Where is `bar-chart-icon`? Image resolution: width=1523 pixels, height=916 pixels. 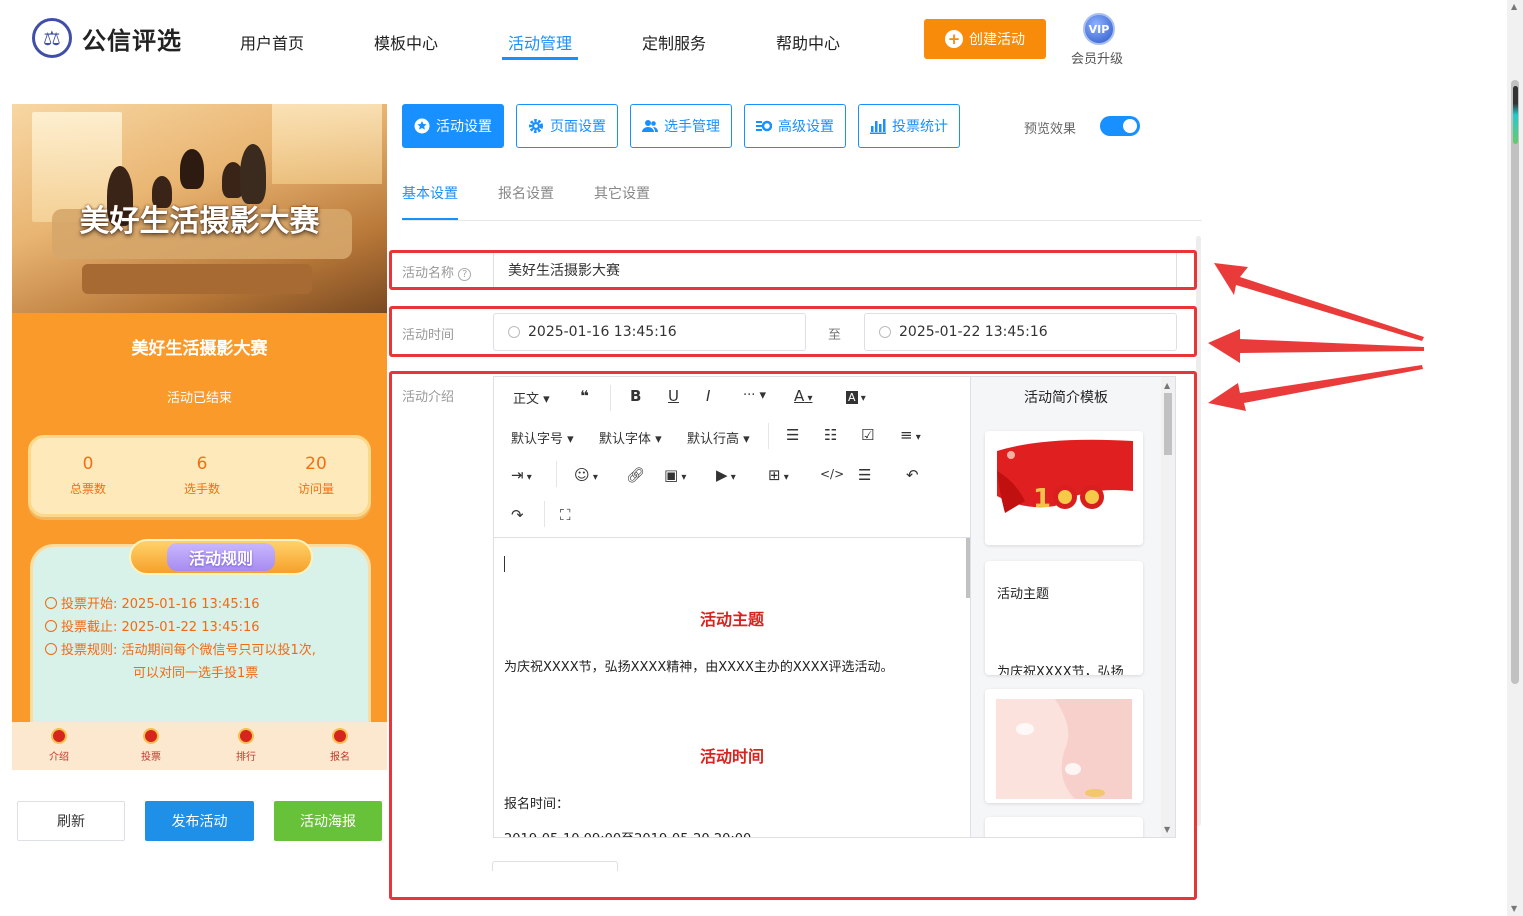 bar-chart-icon is located at coordinates (878, 126).